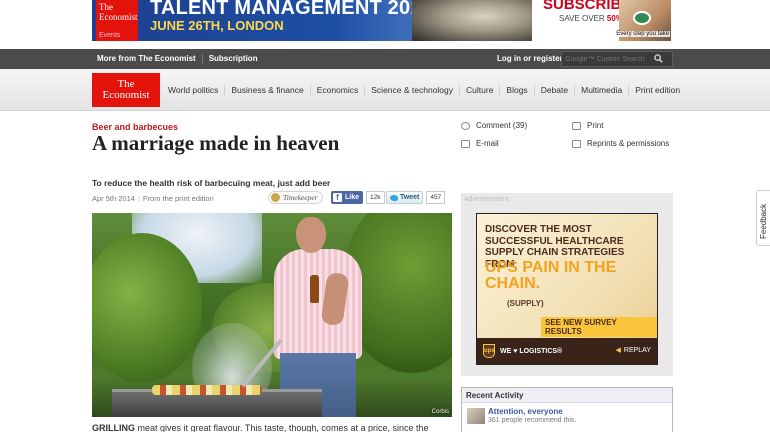 The width and height of the screenshot is (770, 432). I want to click on twitter-share: Tweet 457, so click(416, 197).